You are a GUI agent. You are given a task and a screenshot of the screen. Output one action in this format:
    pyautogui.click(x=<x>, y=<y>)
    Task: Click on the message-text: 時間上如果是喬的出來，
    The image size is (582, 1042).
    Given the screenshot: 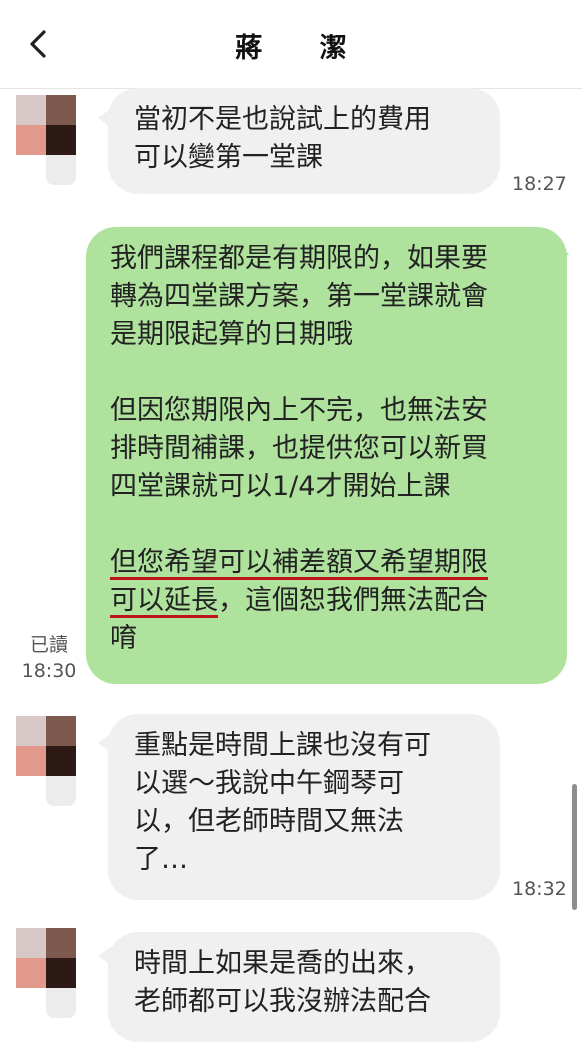 What is the action you would take?
    pyautogui.click(x=282, y=963)
    